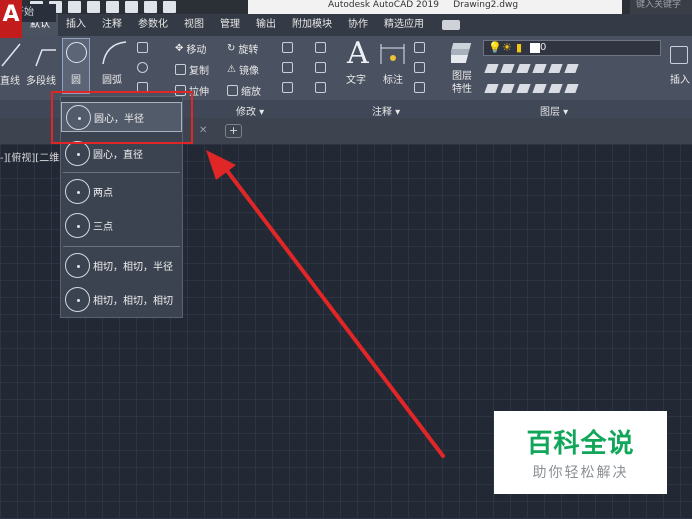  Describe the element at coordinates (358, 53) in the screenshot. I see `text-icon: A` at that location.